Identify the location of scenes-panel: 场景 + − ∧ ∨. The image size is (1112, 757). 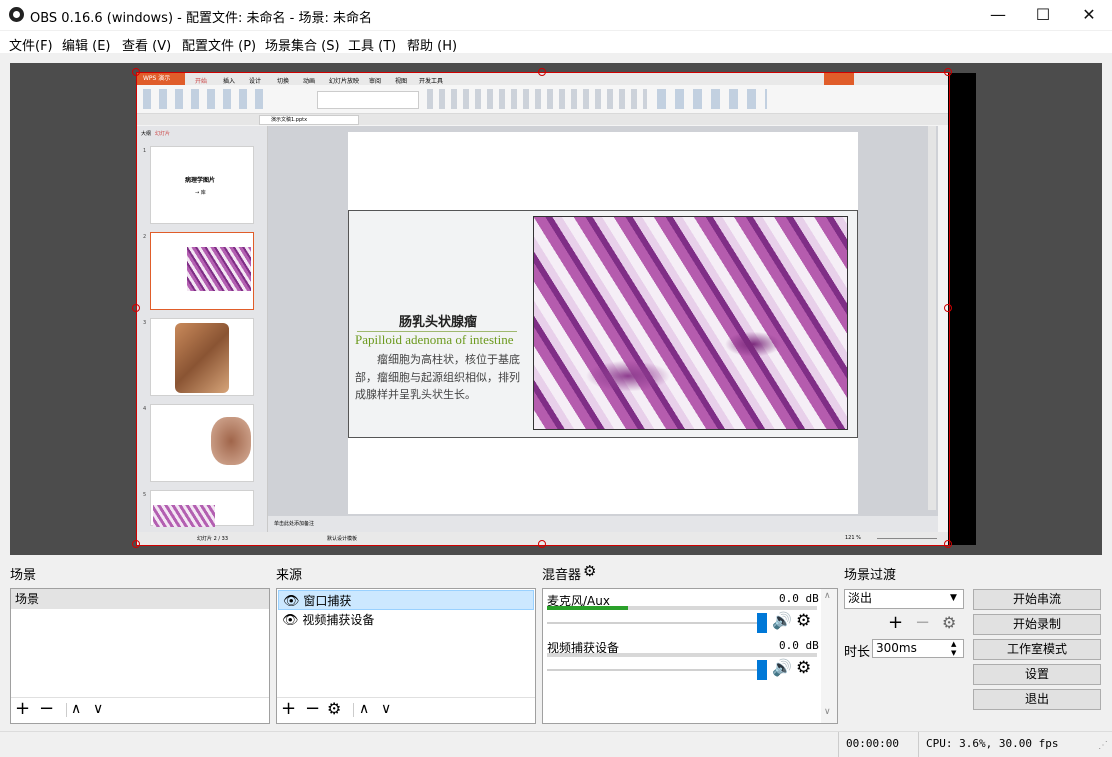
(140, 656).